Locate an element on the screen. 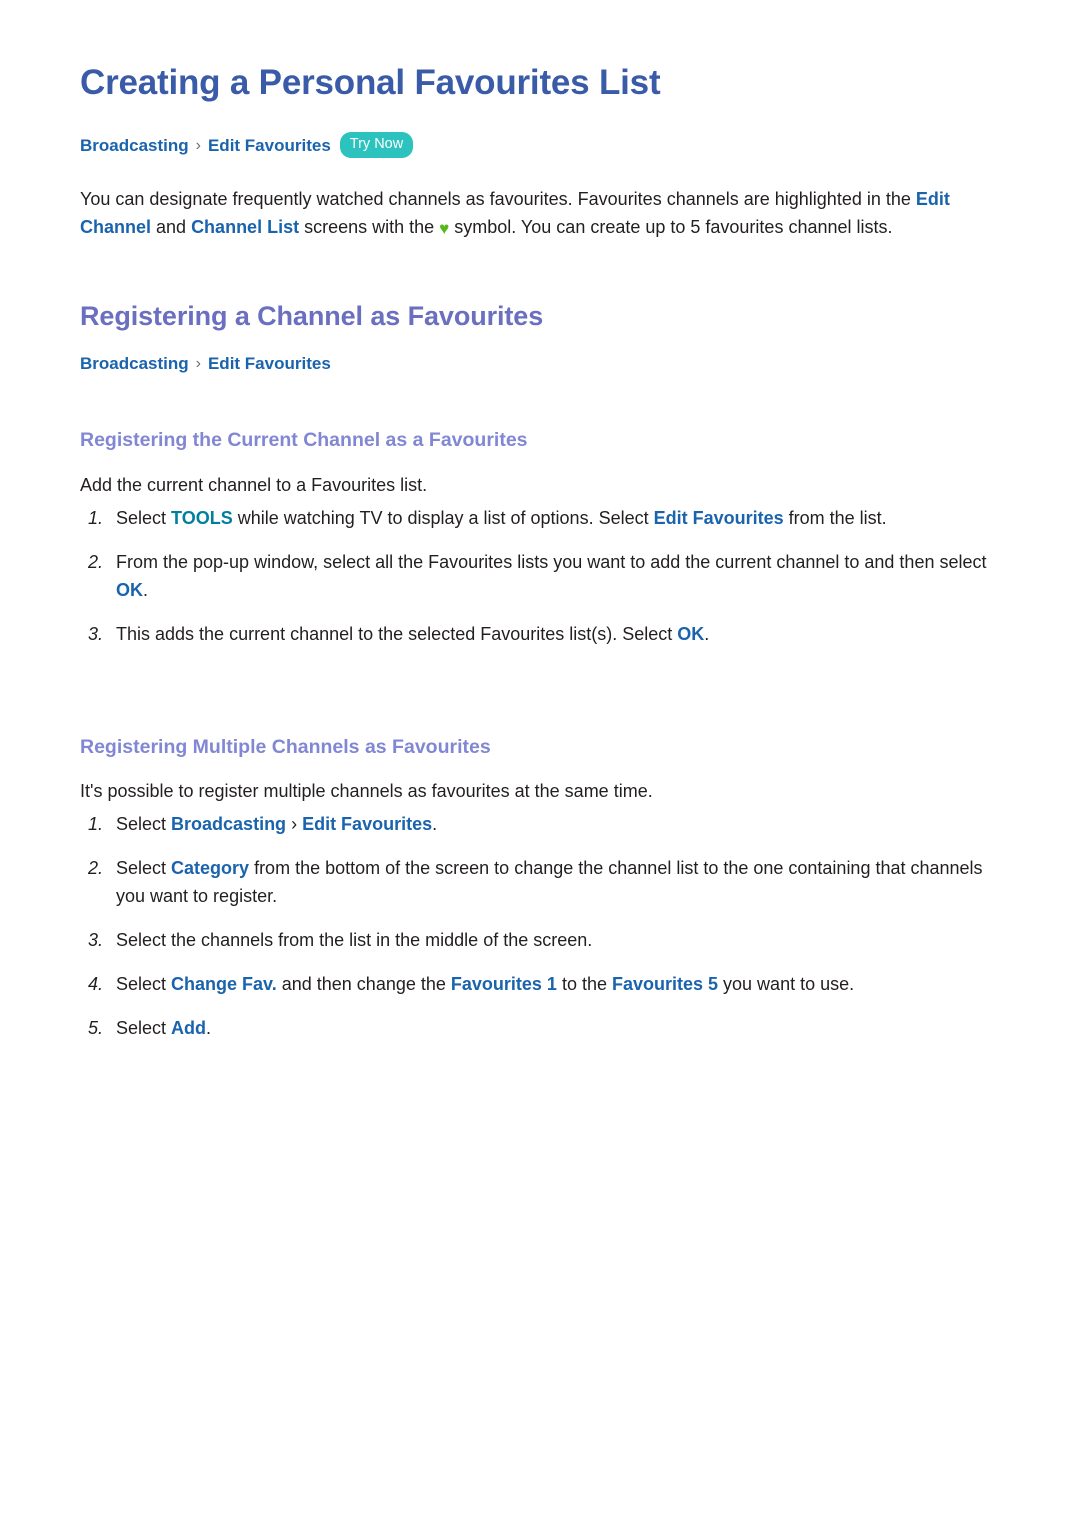 This screenshot has height=1527, width=1080. breadcrumb-section: Broadcasting › Edit Favourites is located at coordinates (540, 364).